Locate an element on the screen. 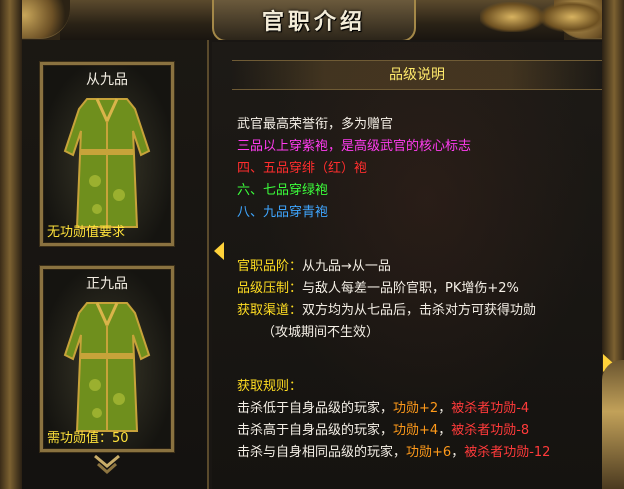  rank-name: 从九品 is located at coordinates (107, 80).